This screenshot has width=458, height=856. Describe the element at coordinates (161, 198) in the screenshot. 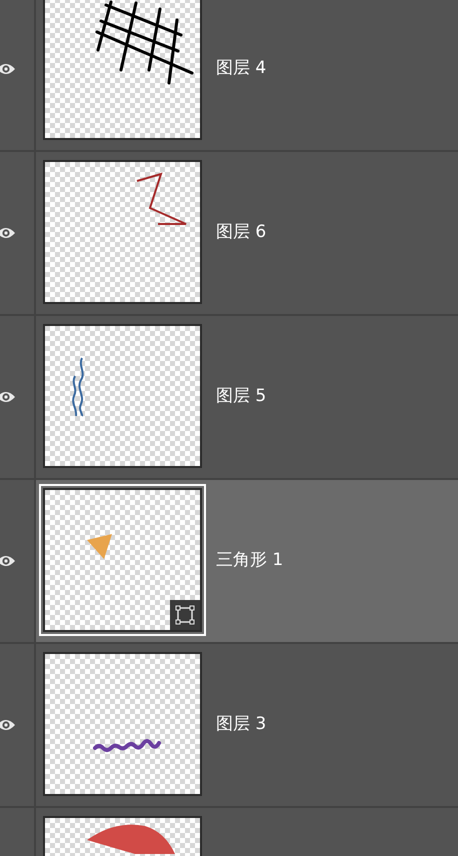

I see `zigzag-drawing` at that location.